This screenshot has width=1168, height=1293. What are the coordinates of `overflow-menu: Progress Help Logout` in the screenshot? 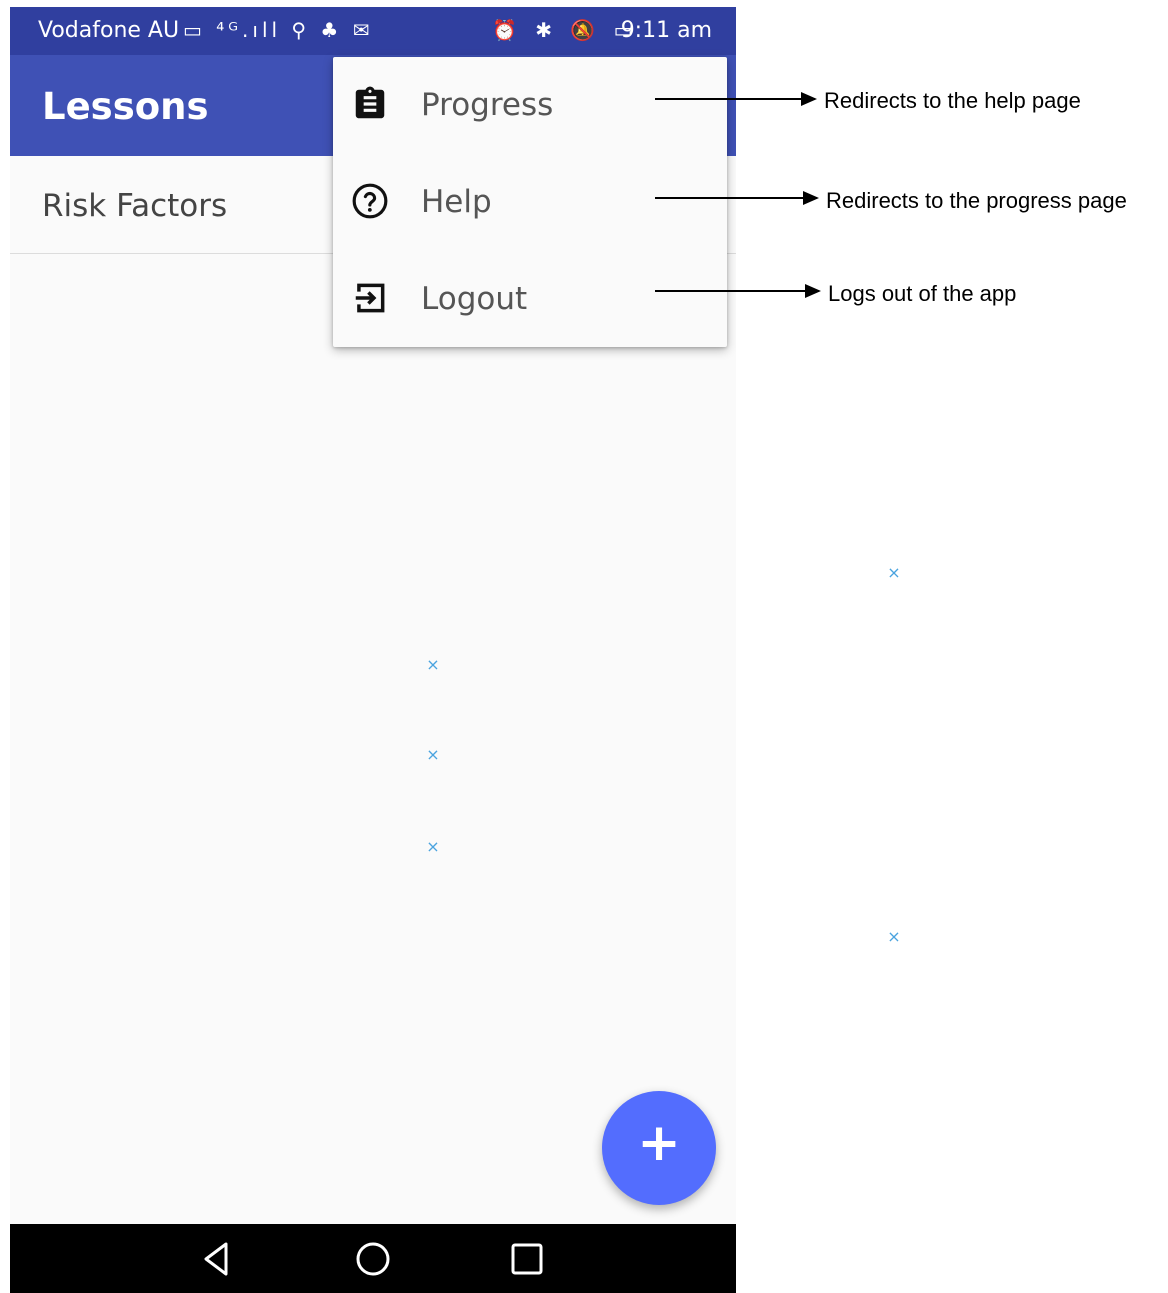 It's located at (530, 202).